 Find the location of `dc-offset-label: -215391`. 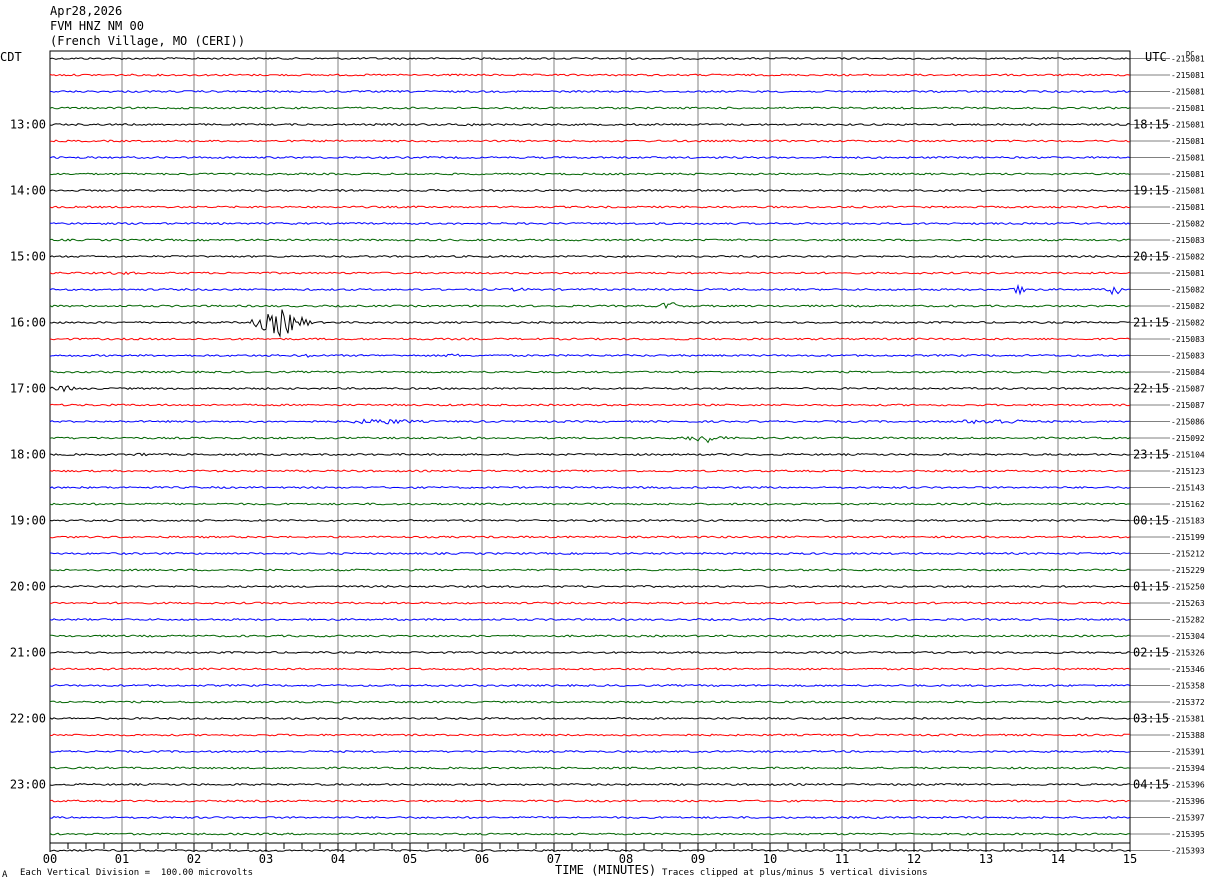

dc-offset-label: -215391 is located at coordinates (1188, 752).